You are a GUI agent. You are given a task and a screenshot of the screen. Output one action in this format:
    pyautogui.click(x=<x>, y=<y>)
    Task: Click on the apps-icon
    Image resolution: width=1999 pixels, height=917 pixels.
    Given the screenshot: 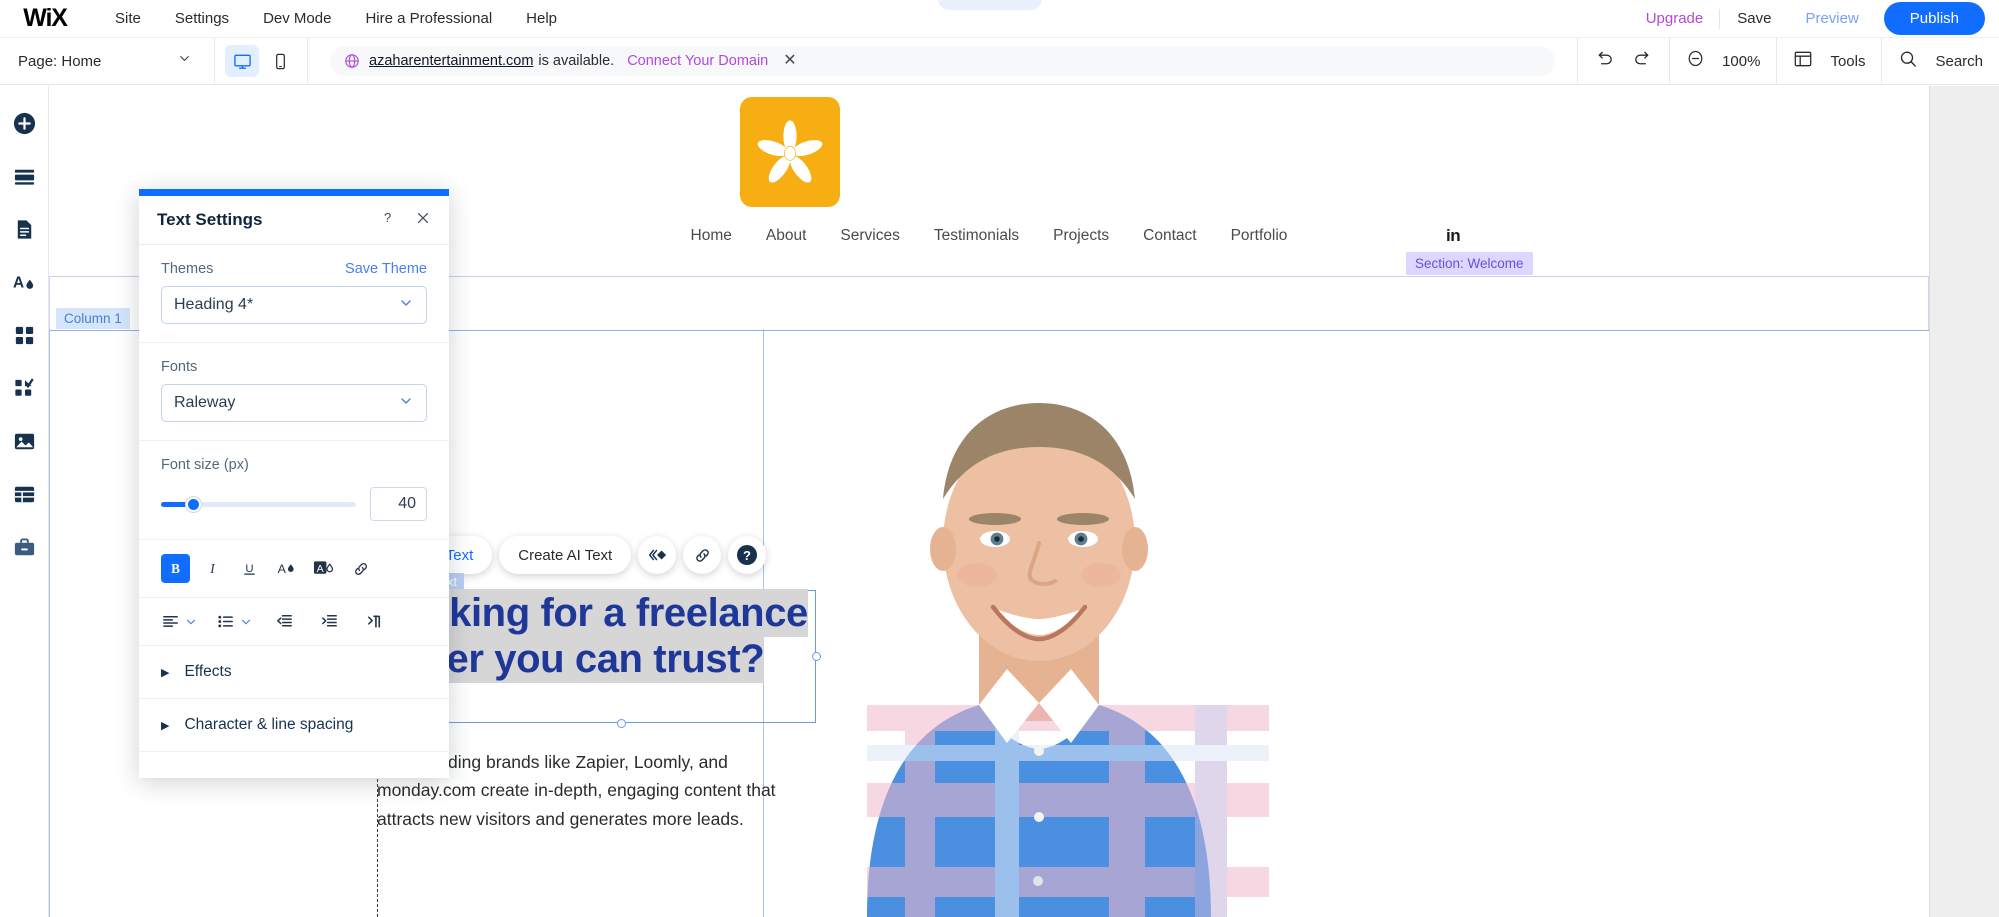 What is the action you would take?
    pyautogui.click(x=24, y=335)
    